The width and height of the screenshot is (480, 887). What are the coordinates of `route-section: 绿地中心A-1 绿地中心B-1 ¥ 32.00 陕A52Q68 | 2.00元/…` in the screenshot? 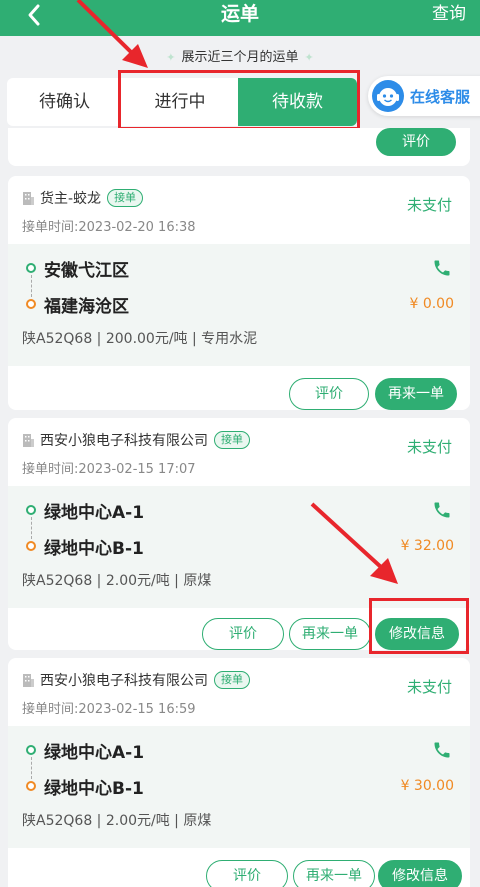 It's located at (239, 547).